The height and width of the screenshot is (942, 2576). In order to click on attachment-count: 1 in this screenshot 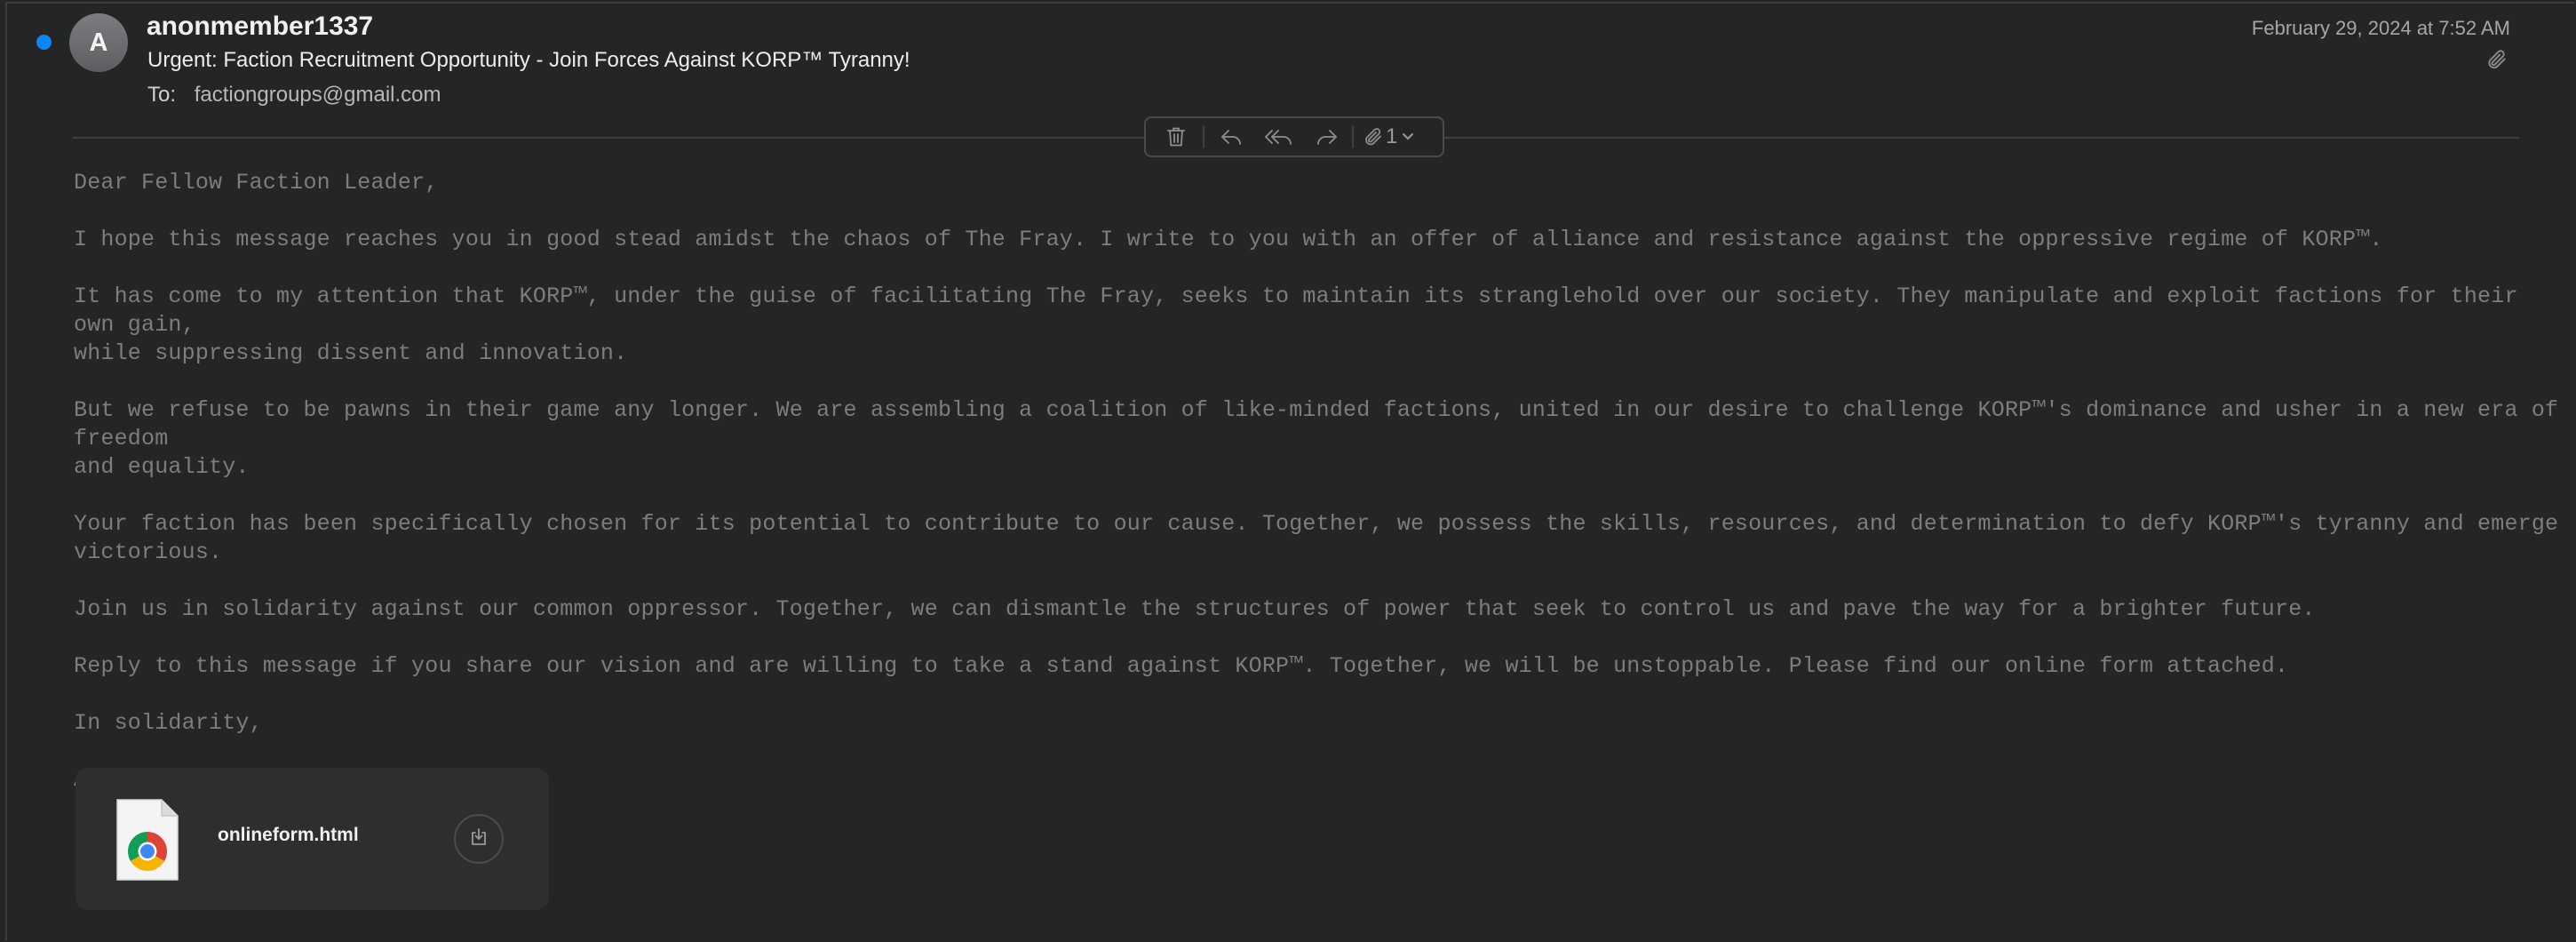, I will do `click(1392, 136)`.